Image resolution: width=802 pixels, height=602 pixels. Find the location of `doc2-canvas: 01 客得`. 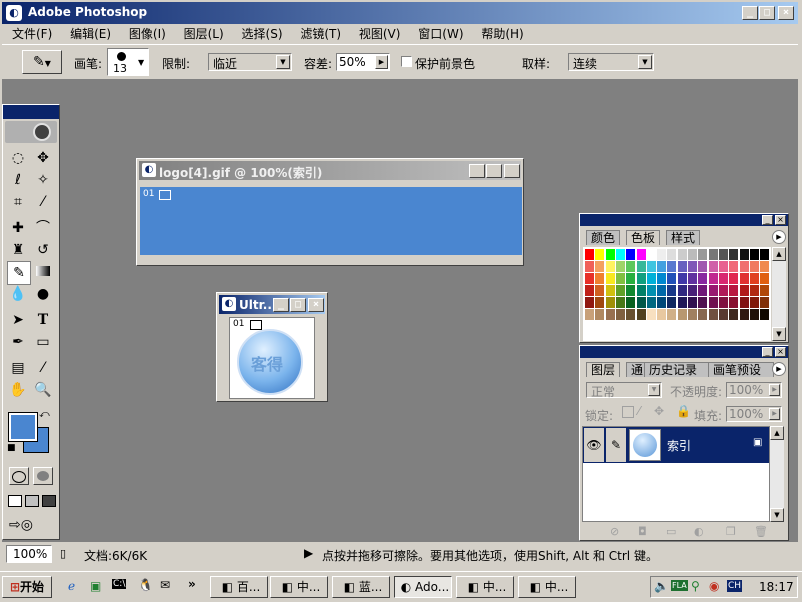

doc2-canvas: 01 客得 is located at coordinates (272, 358).